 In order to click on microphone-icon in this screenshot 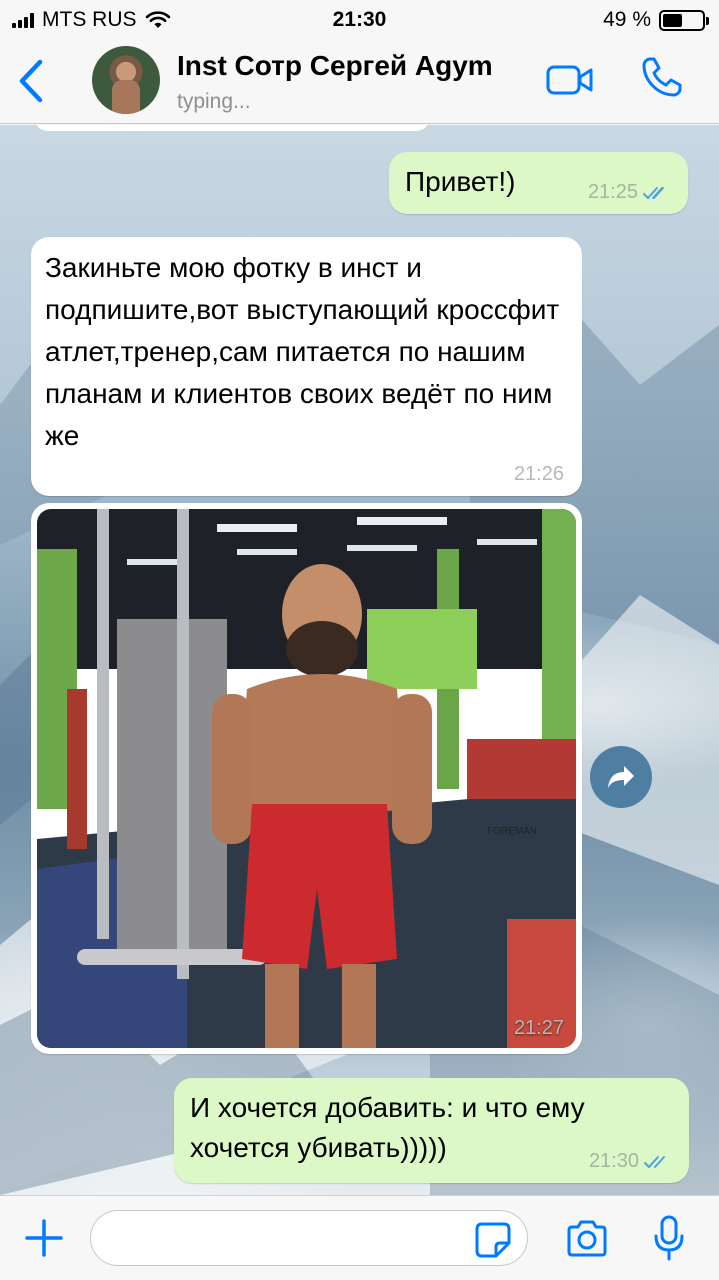, I will do `click(669, 1238)`.